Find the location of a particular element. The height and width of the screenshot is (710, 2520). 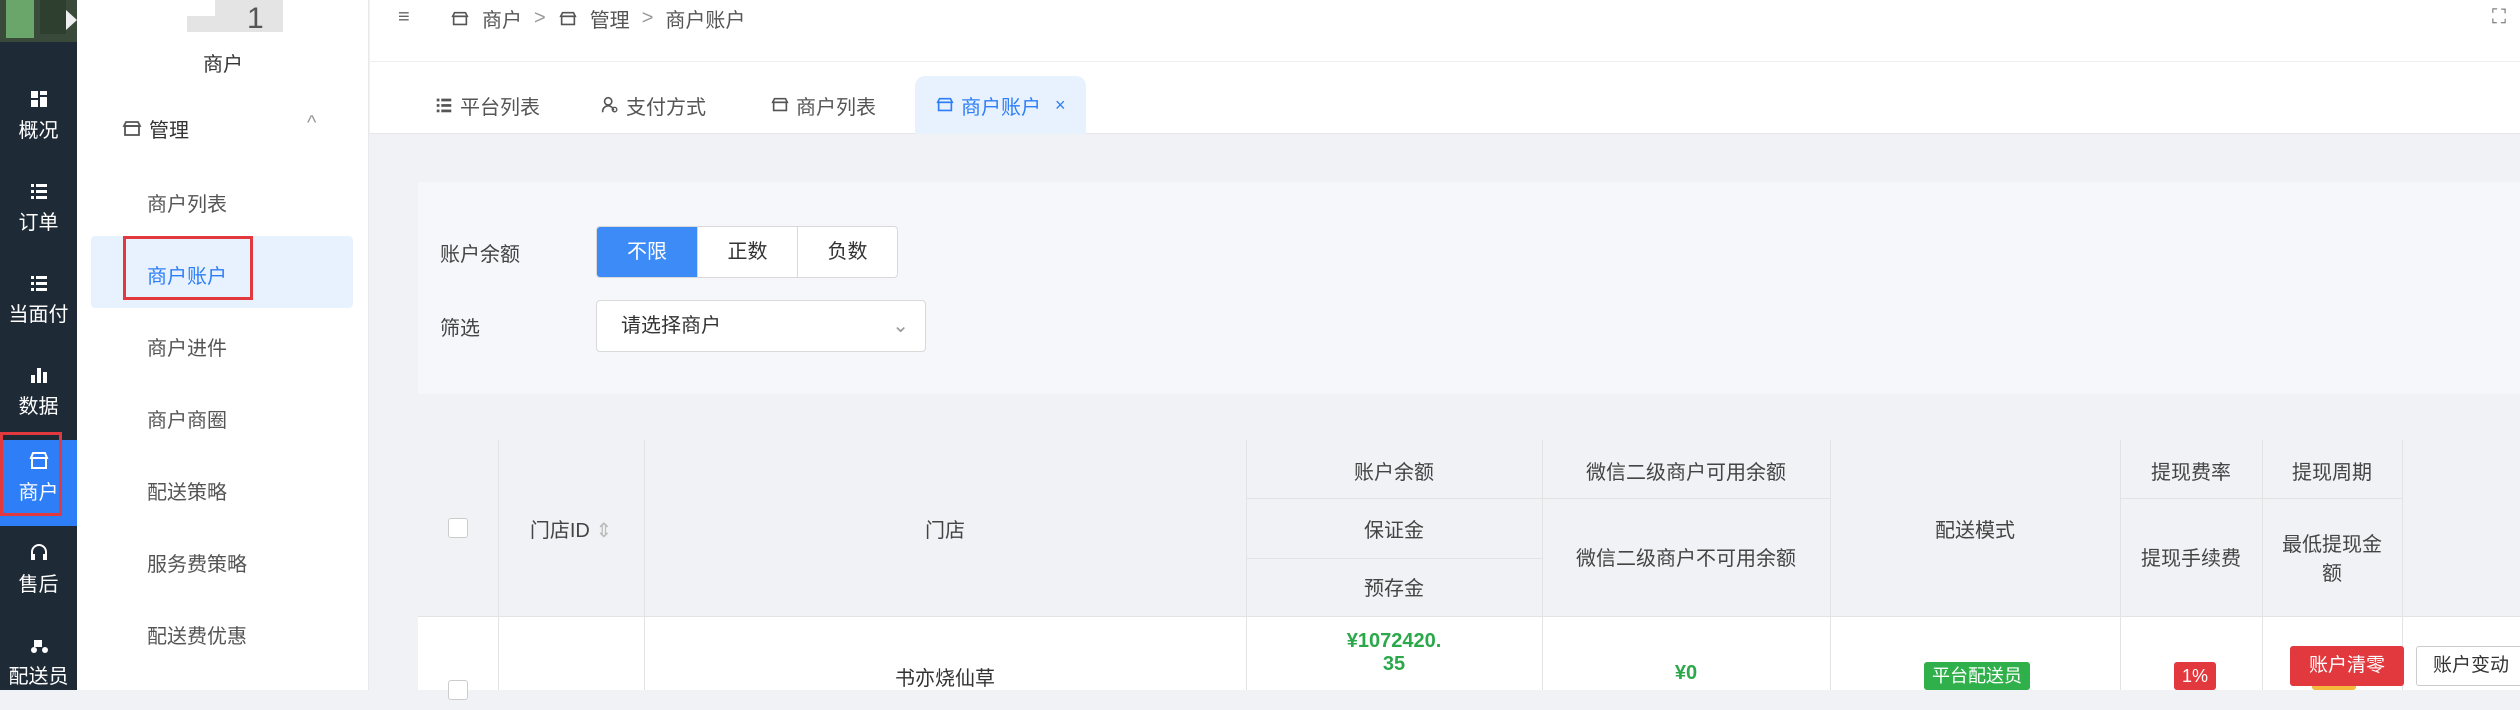

nav-face-pay: 当面付 is located at coordinates (38, 305).